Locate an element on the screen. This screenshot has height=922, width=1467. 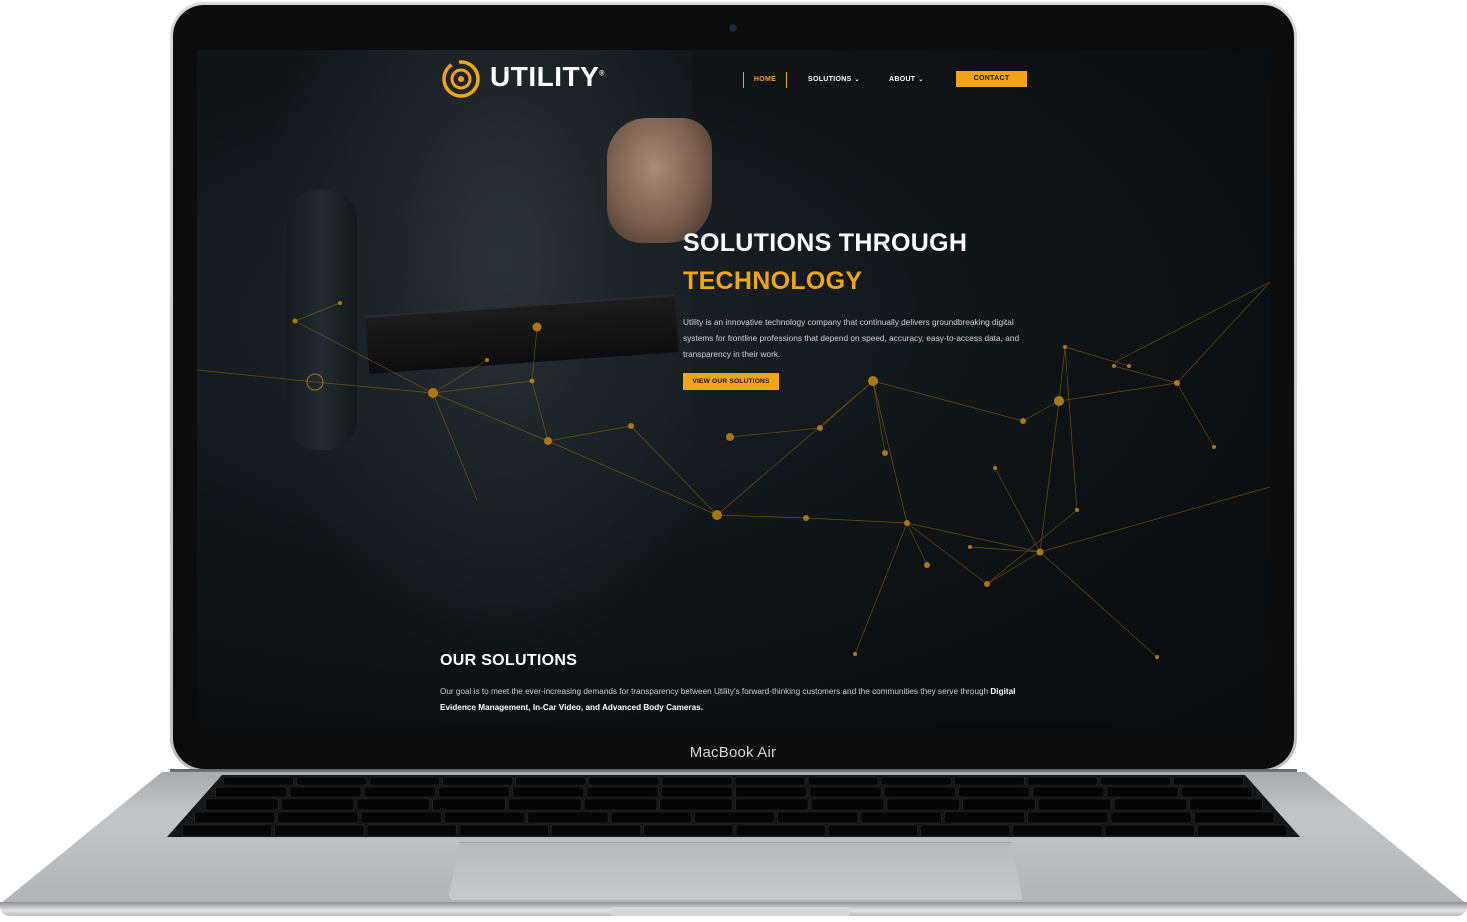
hero-title-line1: SOLUTIONS THROUGH is located at coordinates (825, 243).